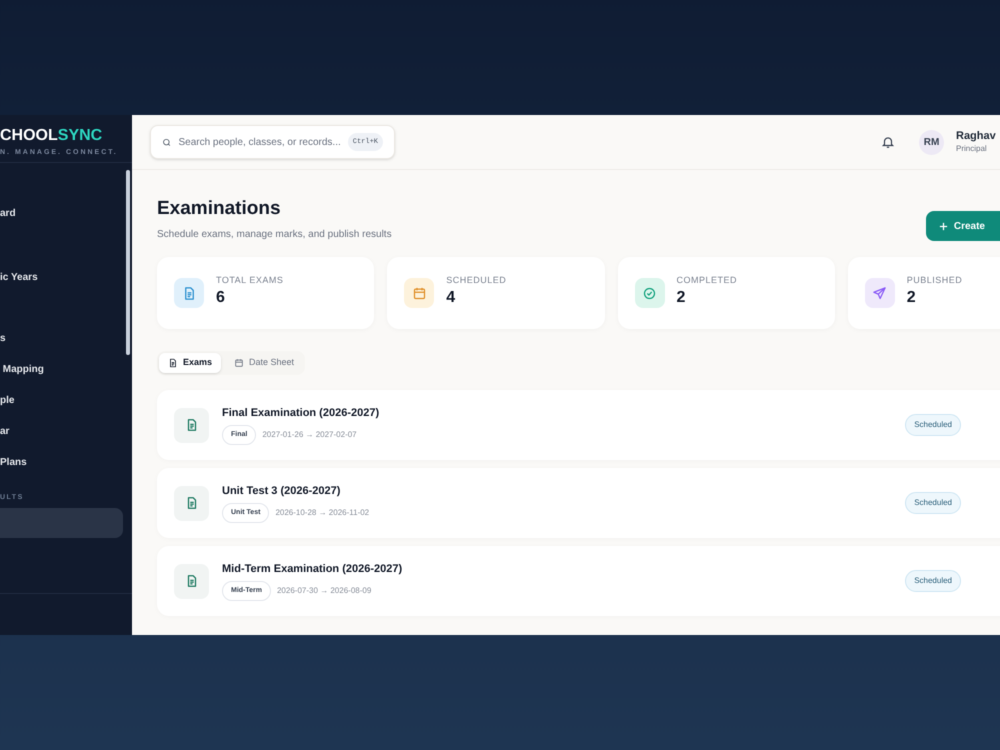 The image size is (1000, 750). What do you see at coordinates (19, 277) in the screenshot?
I see `sidebar-item: ic Years` at bounding box center [19, 277].